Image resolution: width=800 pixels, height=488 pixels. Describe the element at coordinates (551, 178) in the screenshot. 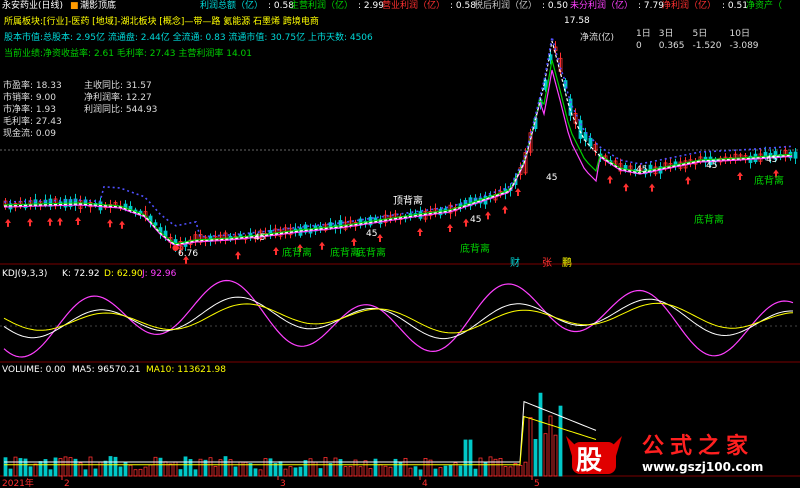

I see `price-mark-3: 45` at that location.